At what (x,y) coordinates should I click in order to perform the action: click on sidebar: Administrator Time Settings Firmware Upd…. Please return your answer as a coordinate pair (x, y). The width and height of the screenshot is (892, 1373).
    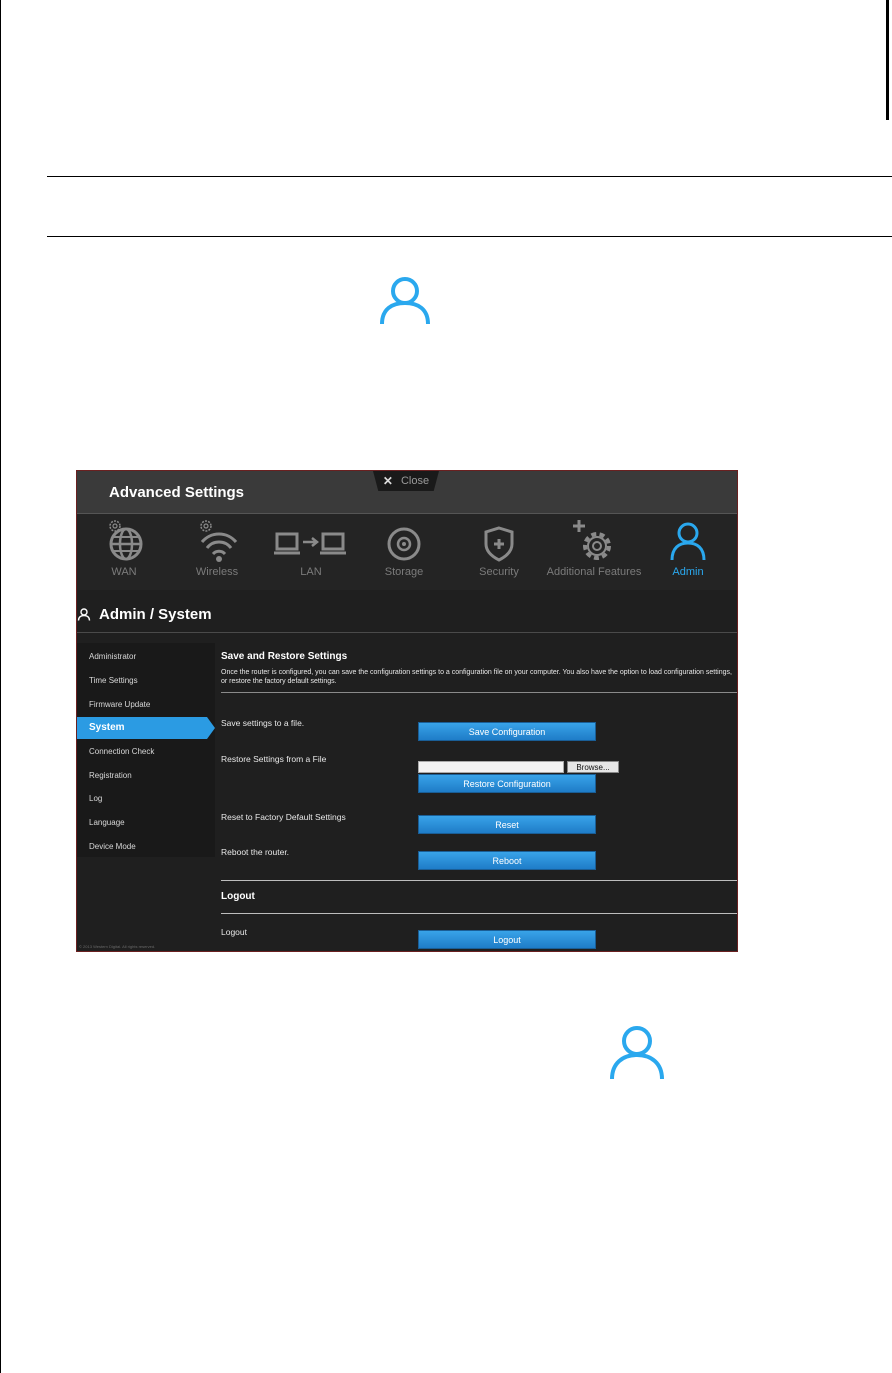
    Looking at the image, I should click on (146, 750).